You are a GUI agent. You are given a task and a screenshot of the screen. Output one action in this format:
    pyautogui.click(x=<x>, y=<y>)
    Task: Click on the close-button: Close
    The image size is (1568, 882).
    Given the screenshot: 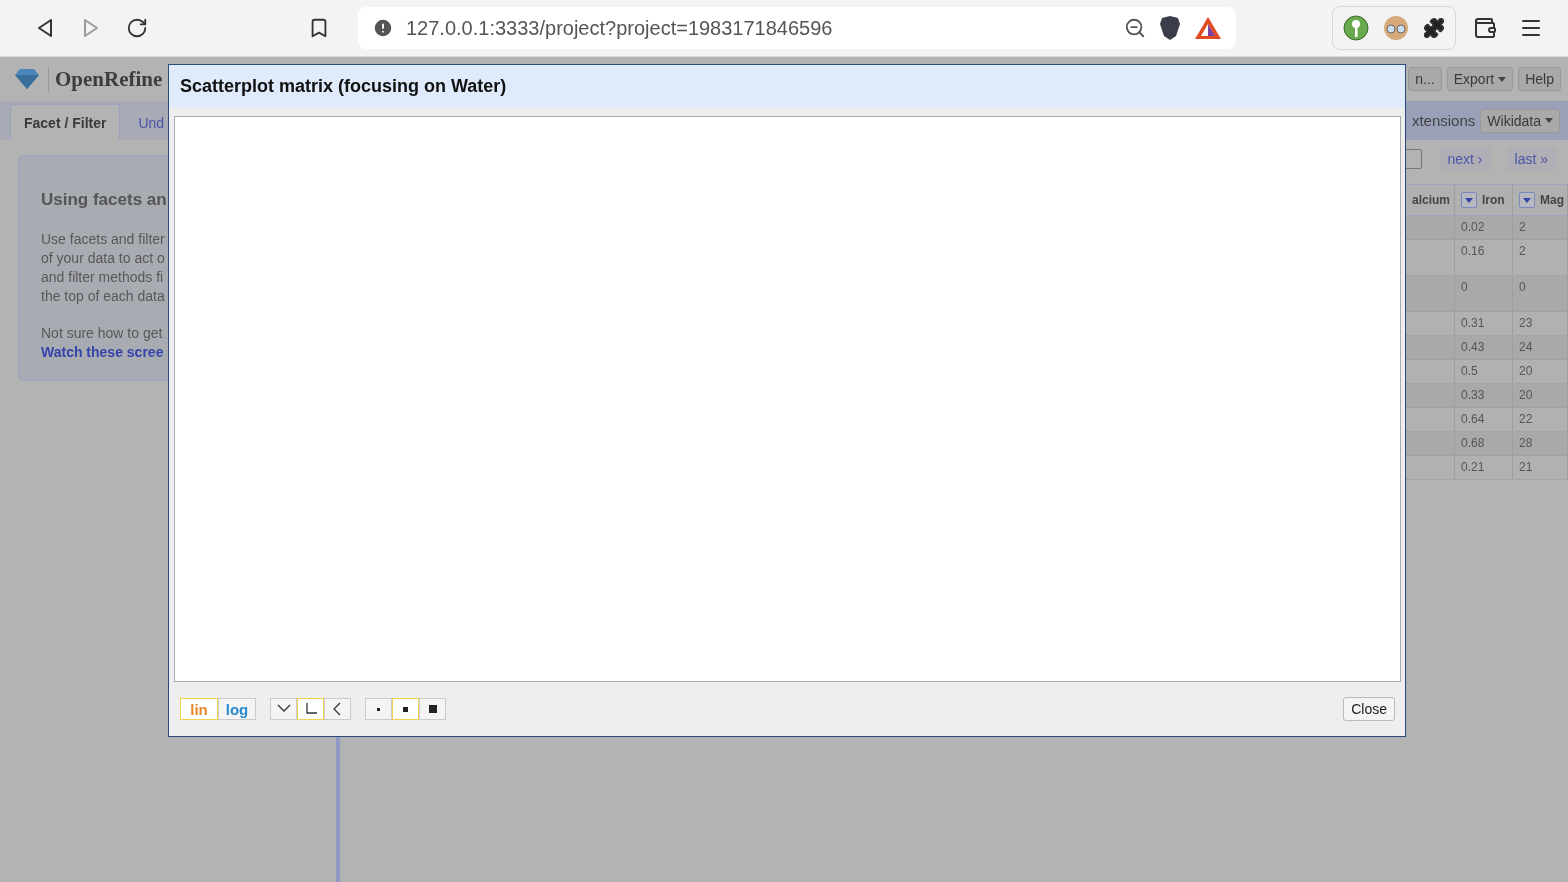 What is the action you would take?
    pyautogui.click(x=1369, y=709)
    